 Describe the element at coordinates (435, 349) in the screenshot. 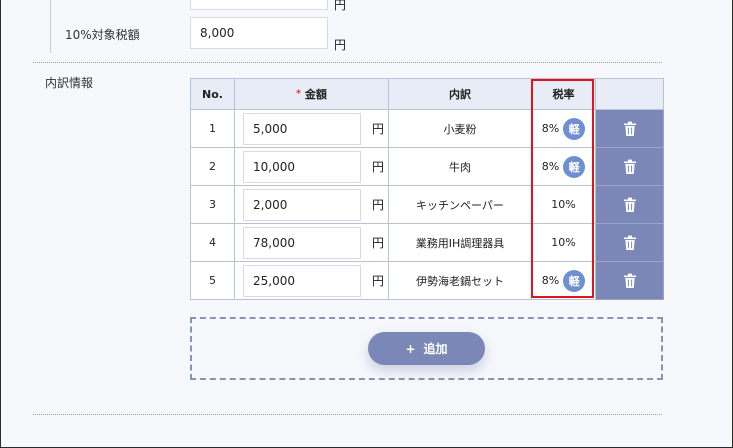

I see `add-row-label: 追加` at that location.